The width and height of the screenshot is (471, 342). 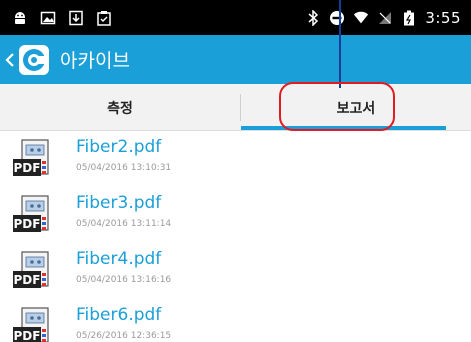 What do you see at coordinates (119, 259) in the screenshot?
I see `file-name: Fiber4.pdf` at bounding box center [119, 259].